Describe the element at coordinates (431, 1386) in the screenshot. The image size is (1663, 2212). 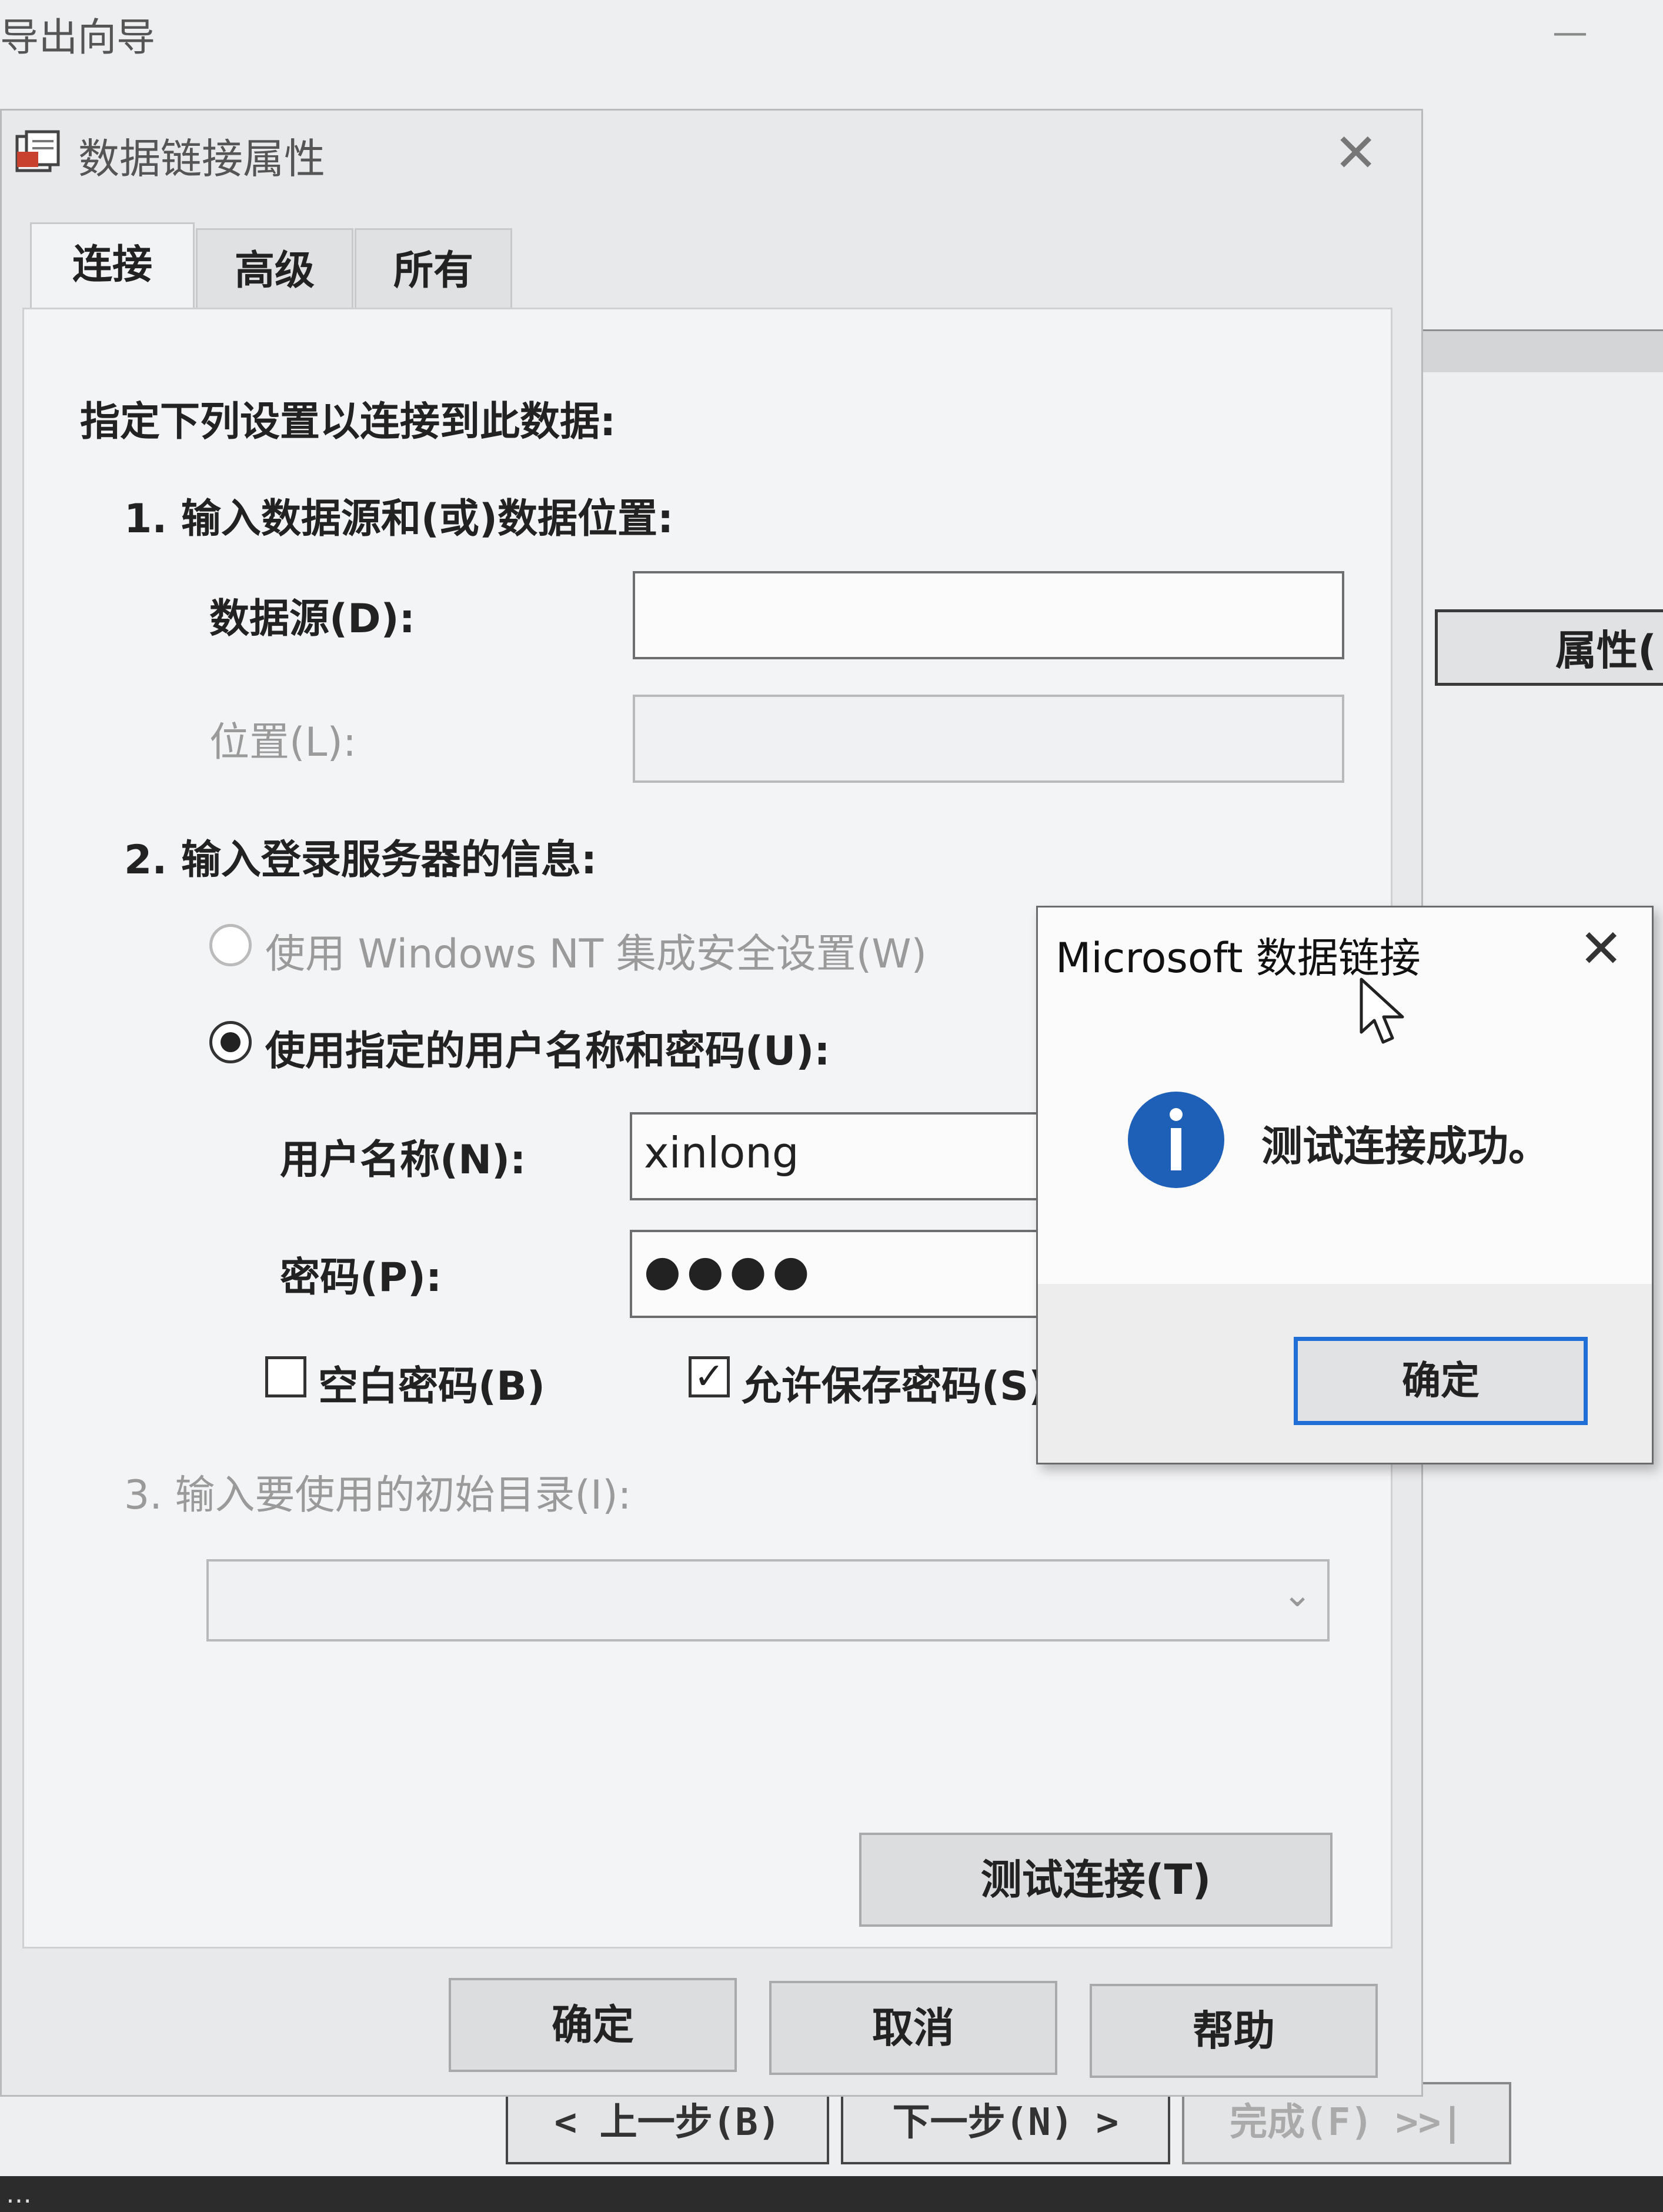
I see `blank-password-label: 空白密码(B)` at that location.